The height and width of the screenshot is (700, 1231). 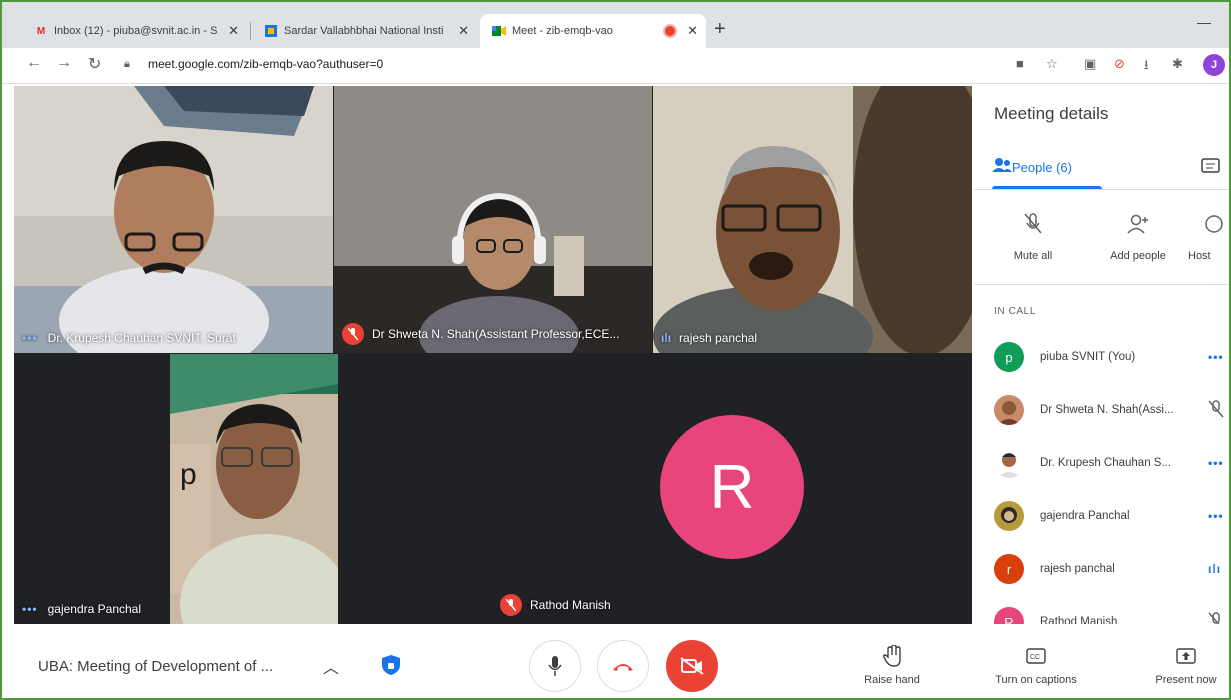 What do you see at coordinates (1042, 167) in the screenshot?
I see `tab-people: People (6)` at bounding box center [1042, 167].